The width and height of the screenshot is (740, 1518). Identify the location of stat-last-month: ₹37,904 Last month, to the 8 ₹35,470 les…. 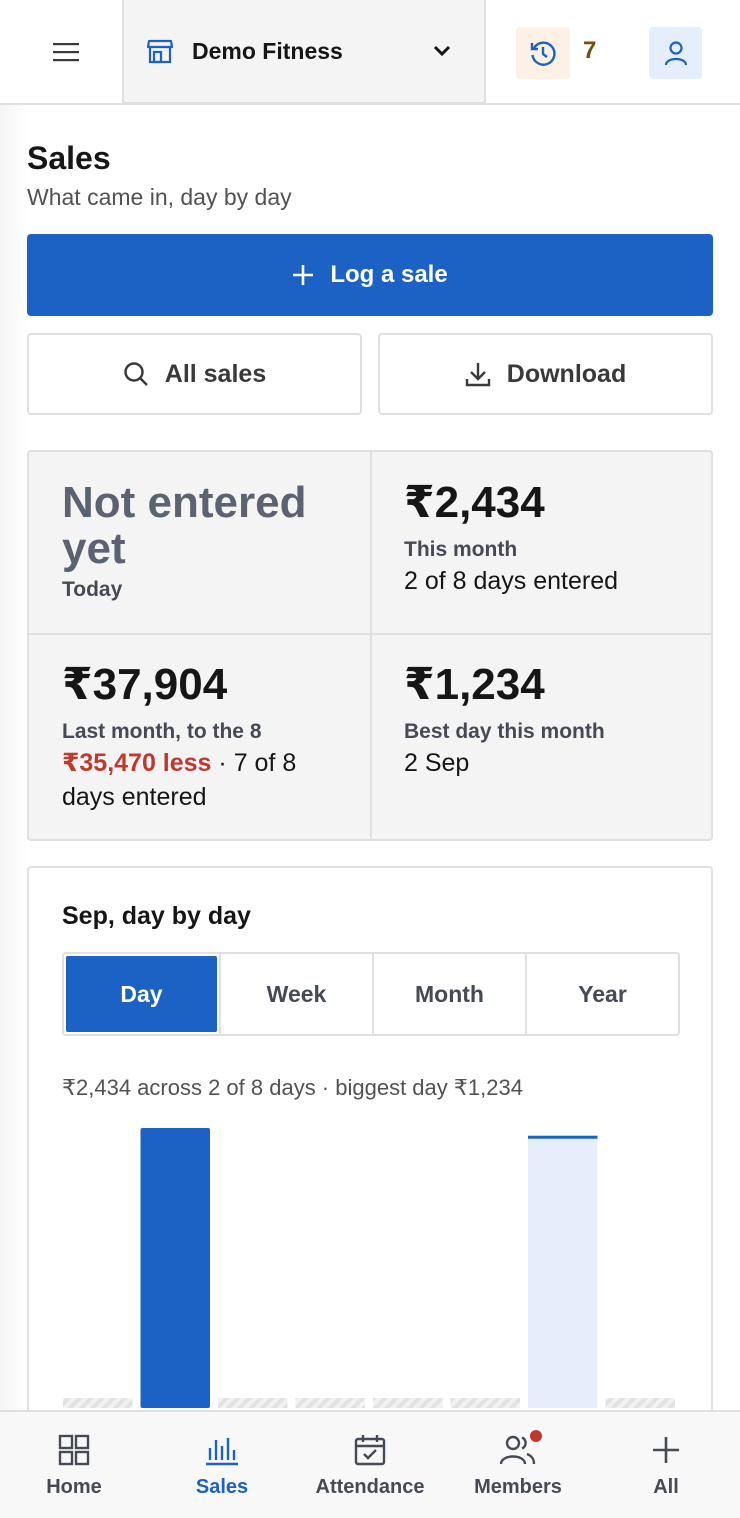
(207, 738).